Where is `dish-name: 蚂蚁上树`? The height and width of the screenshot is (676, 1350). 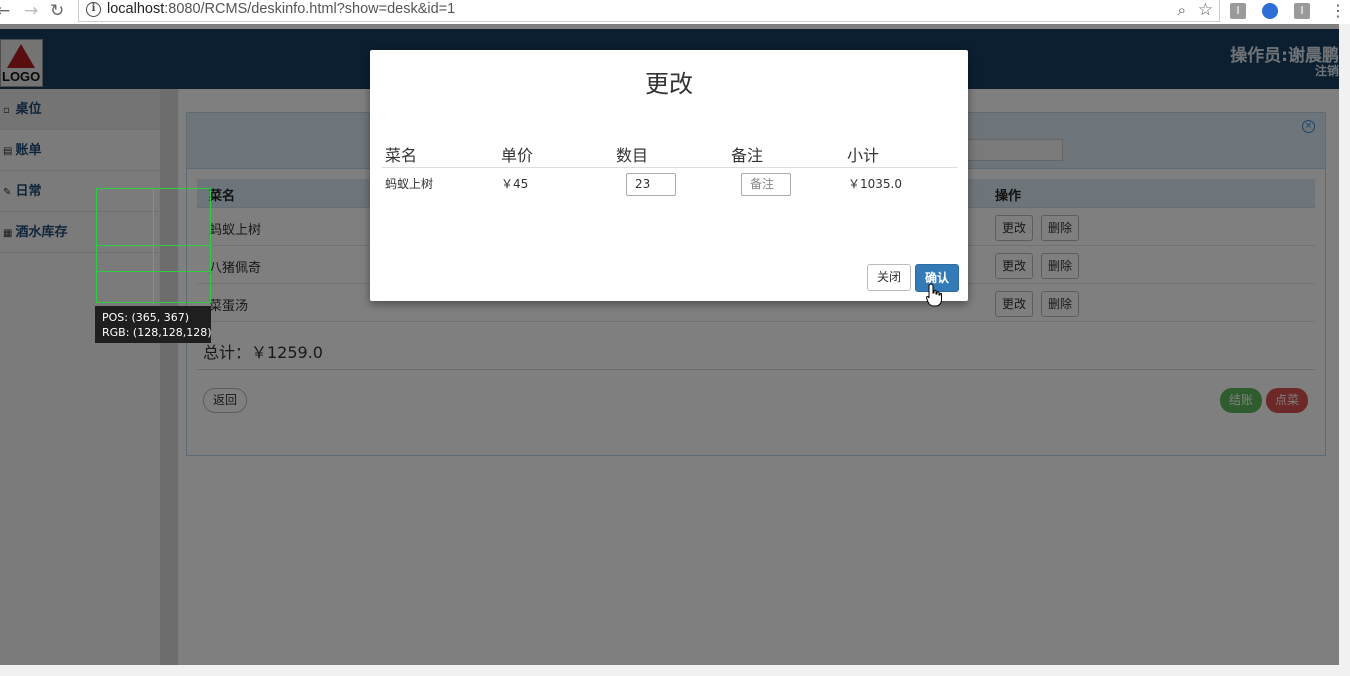 dish-name: 蚂蚁上树 is located at coordinates (409, 184).